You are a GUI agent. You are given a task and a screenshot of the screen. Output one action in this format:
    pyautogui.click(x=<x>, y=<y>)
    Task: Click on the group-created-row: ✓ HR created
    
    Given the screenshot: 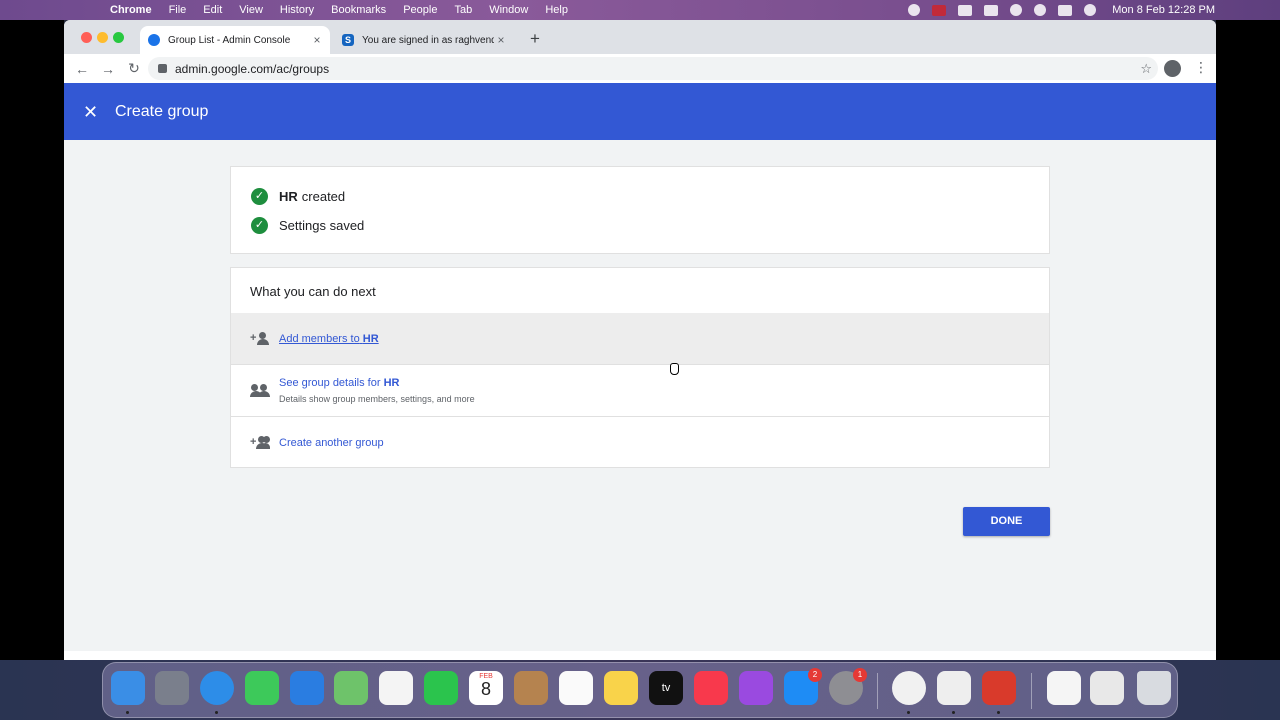 What is the action you would take?
    pyautogui.click(x=298, y=196)
    